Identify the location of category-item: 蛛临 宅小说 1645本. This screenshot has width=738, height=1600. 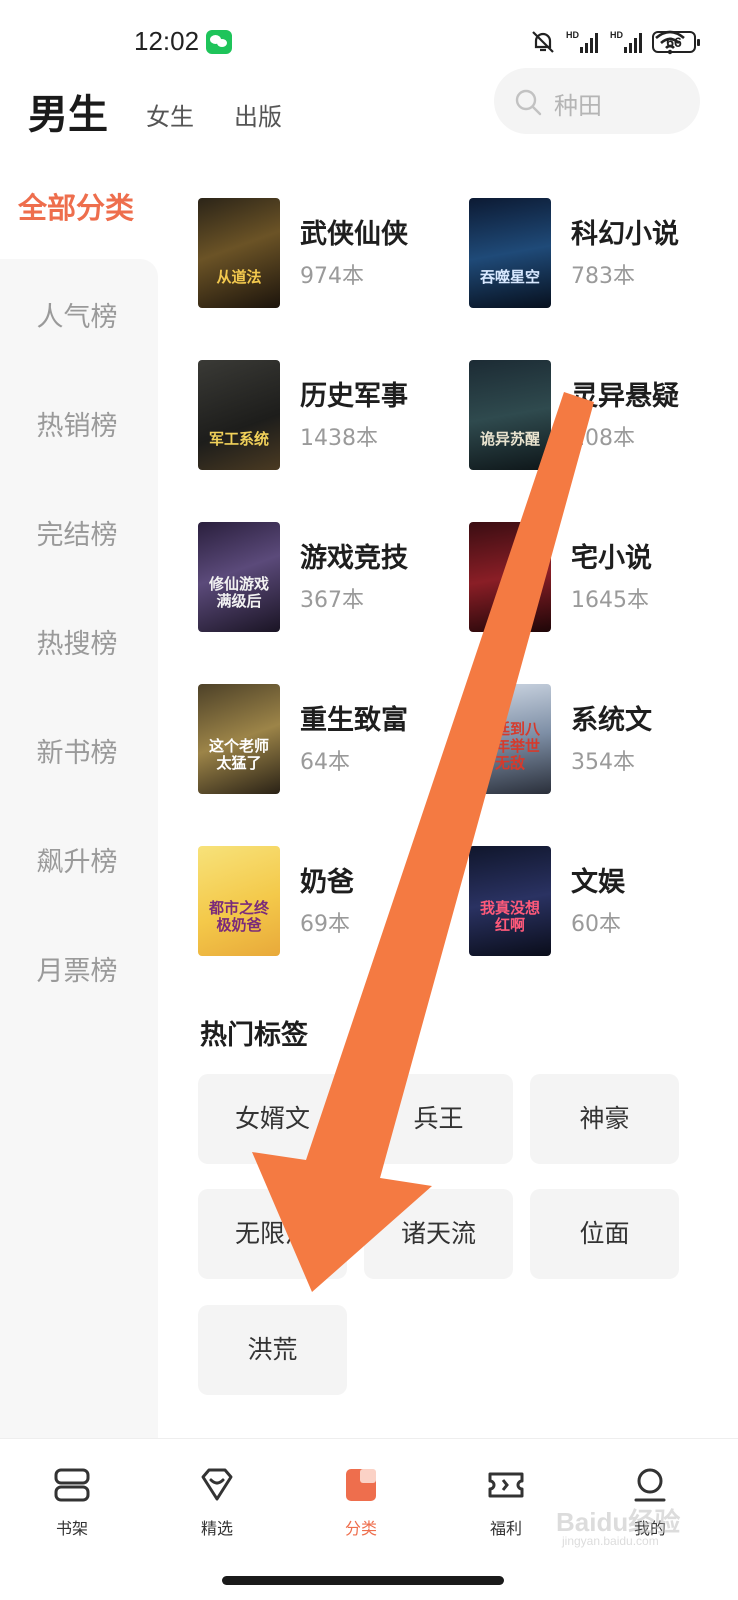
(599, 578).